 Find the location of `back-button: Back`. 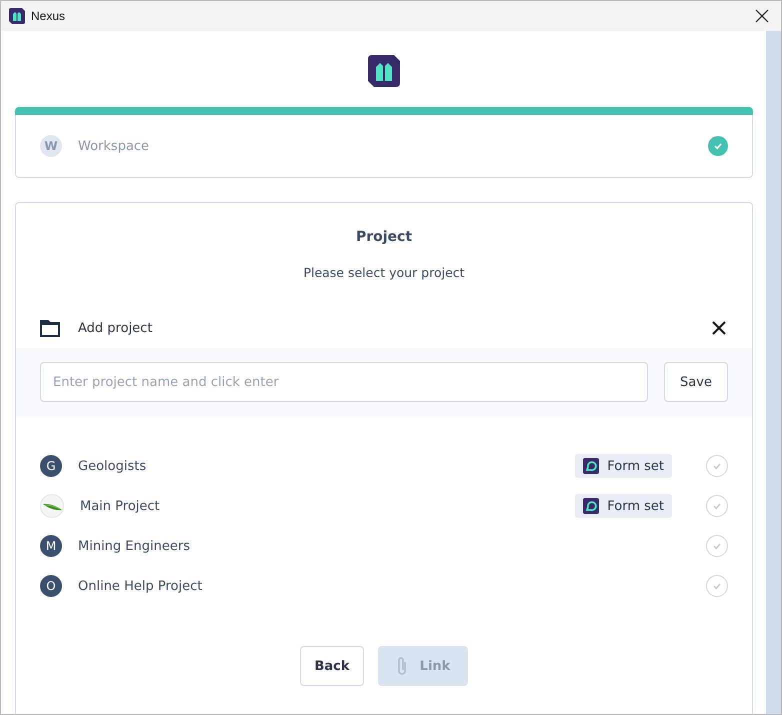

back-button: Back is located at coordinates (332, 666).